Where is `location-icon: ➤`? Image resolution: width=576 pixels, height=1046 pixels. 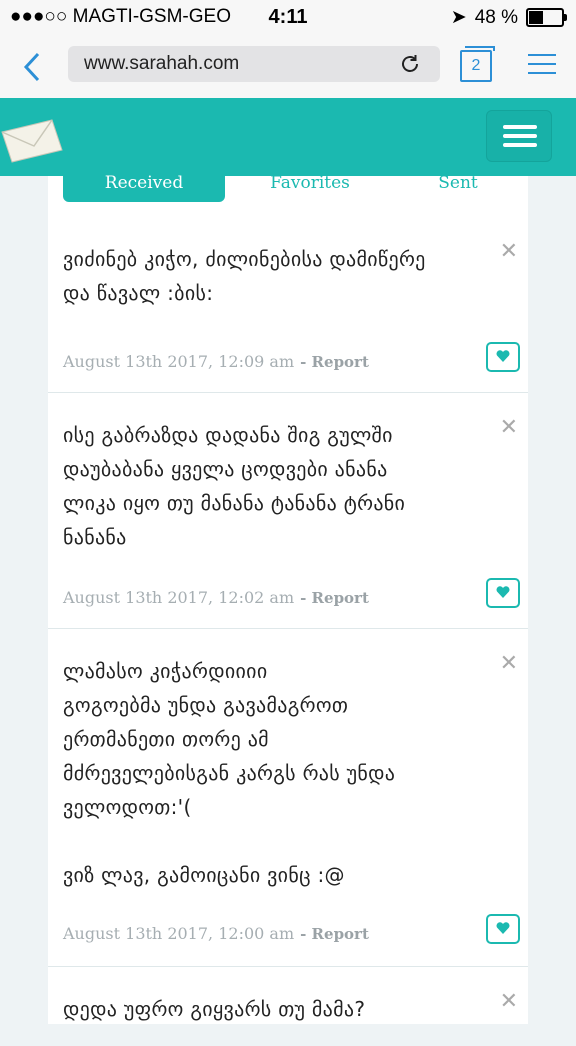 location-icon: ➤ is located at coordinates (458, 17).